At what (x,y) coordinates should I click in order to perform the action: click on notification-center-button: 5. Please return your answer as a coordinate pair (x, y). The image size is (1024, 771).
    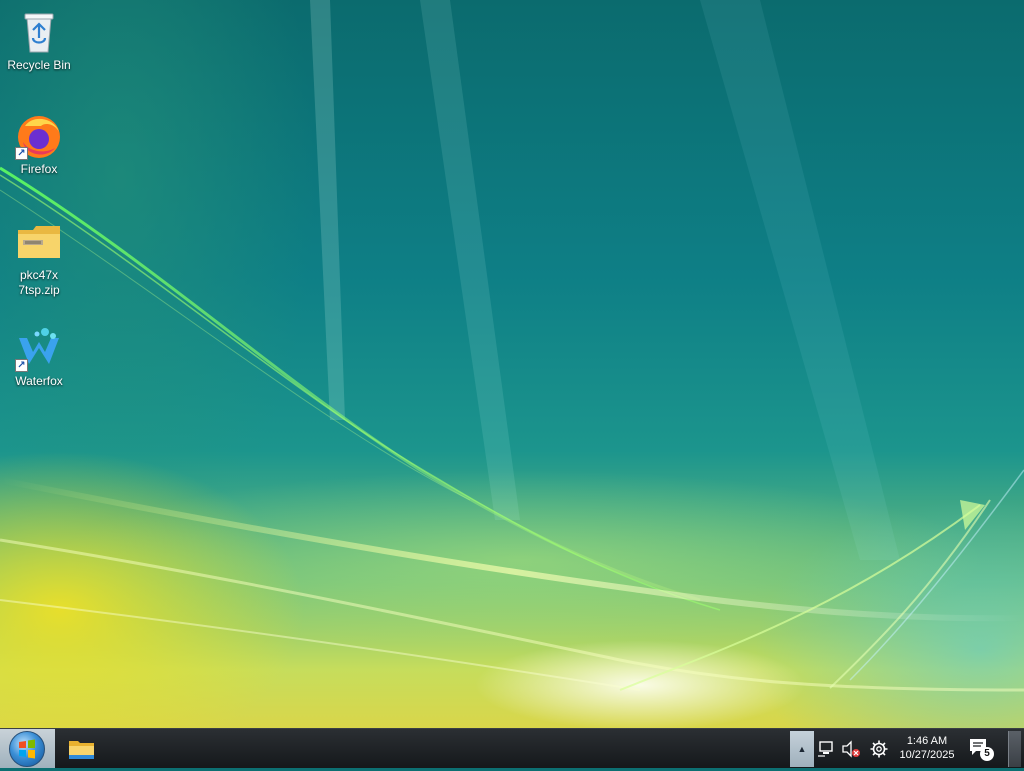
    Looking at the image, I should click on (981, 749).